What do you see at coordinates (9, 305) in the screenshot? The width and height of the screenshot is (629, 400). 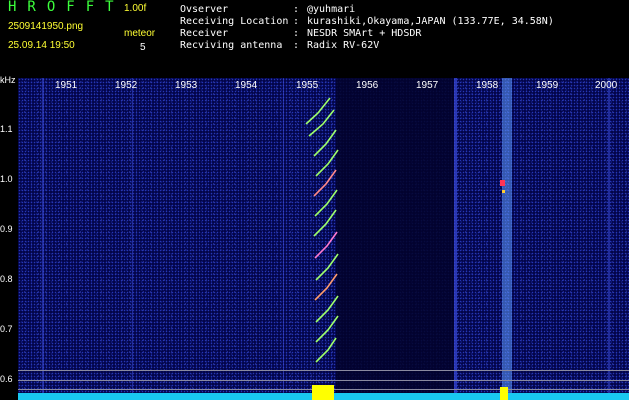 I see `y-axis-strip` at bounding box center [9, 305].